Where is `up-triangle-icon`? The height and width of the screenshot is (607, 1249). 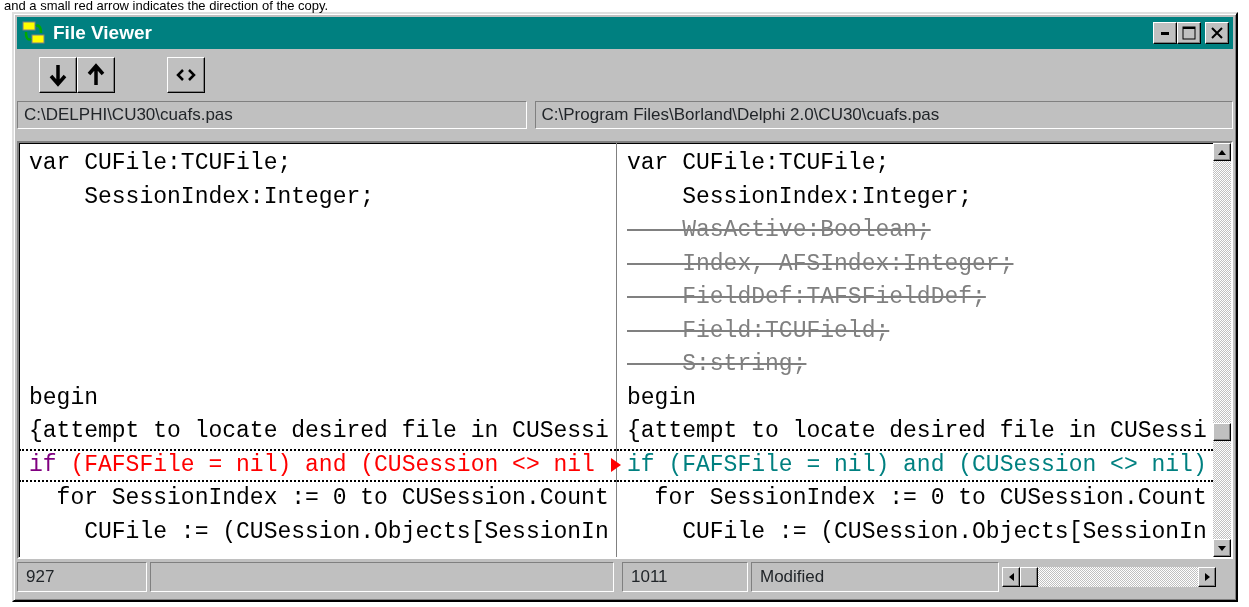 up-triangle-icon is located at coordinates (1222, 152).